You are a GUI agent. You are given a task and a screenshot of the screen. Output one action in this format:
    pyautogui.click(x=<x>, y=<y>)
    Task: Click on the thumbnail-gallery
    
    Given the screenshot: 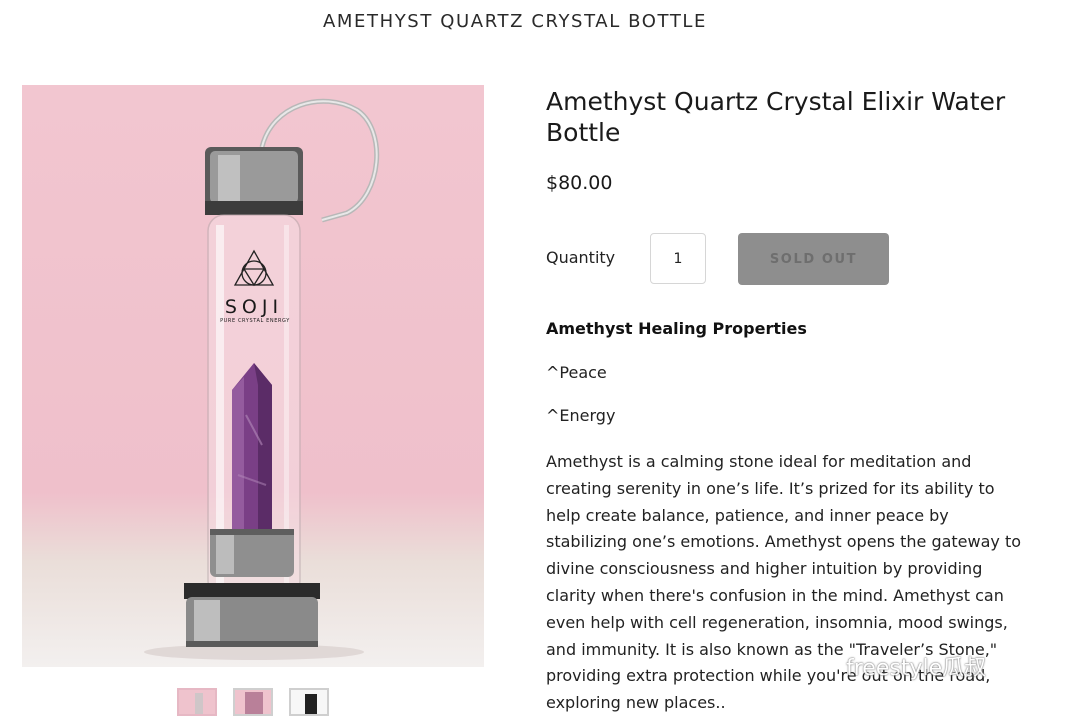 What is the action you would take?
    pyautogui.click(x=253, y=702)
    